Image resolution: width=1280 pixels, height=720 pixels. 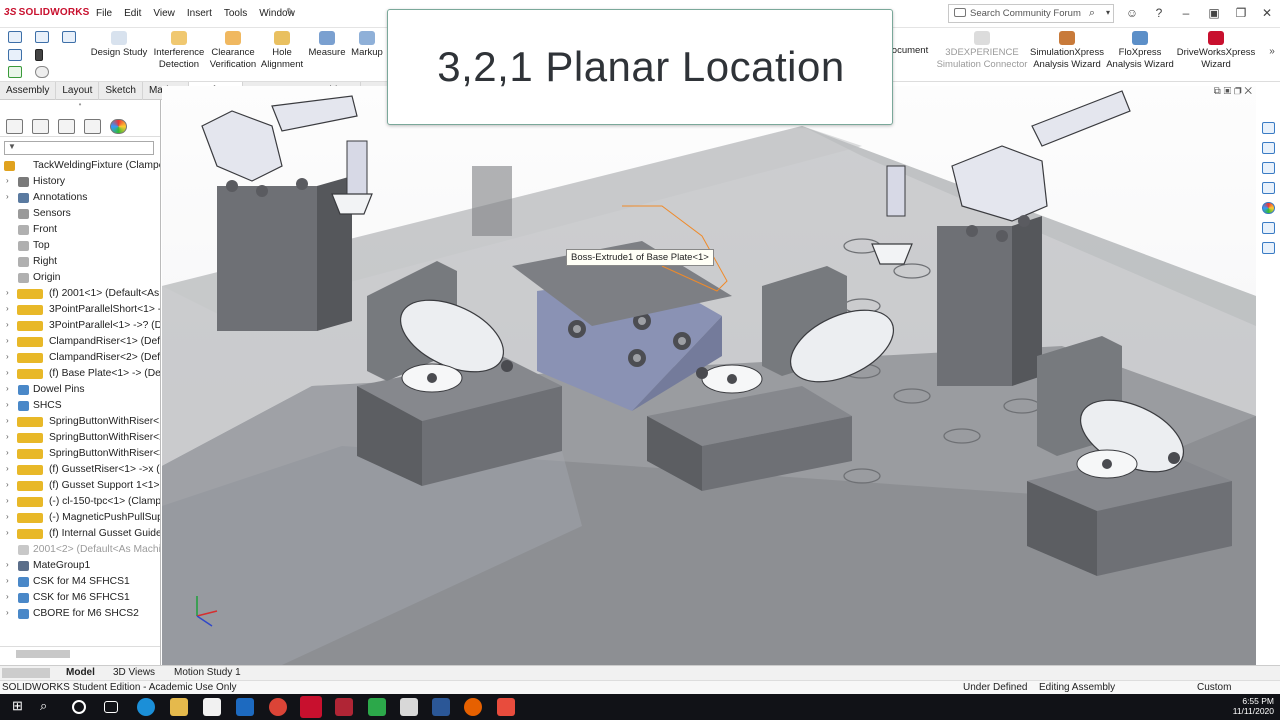 I want to click on word-icon, so click(x=441, y=707).